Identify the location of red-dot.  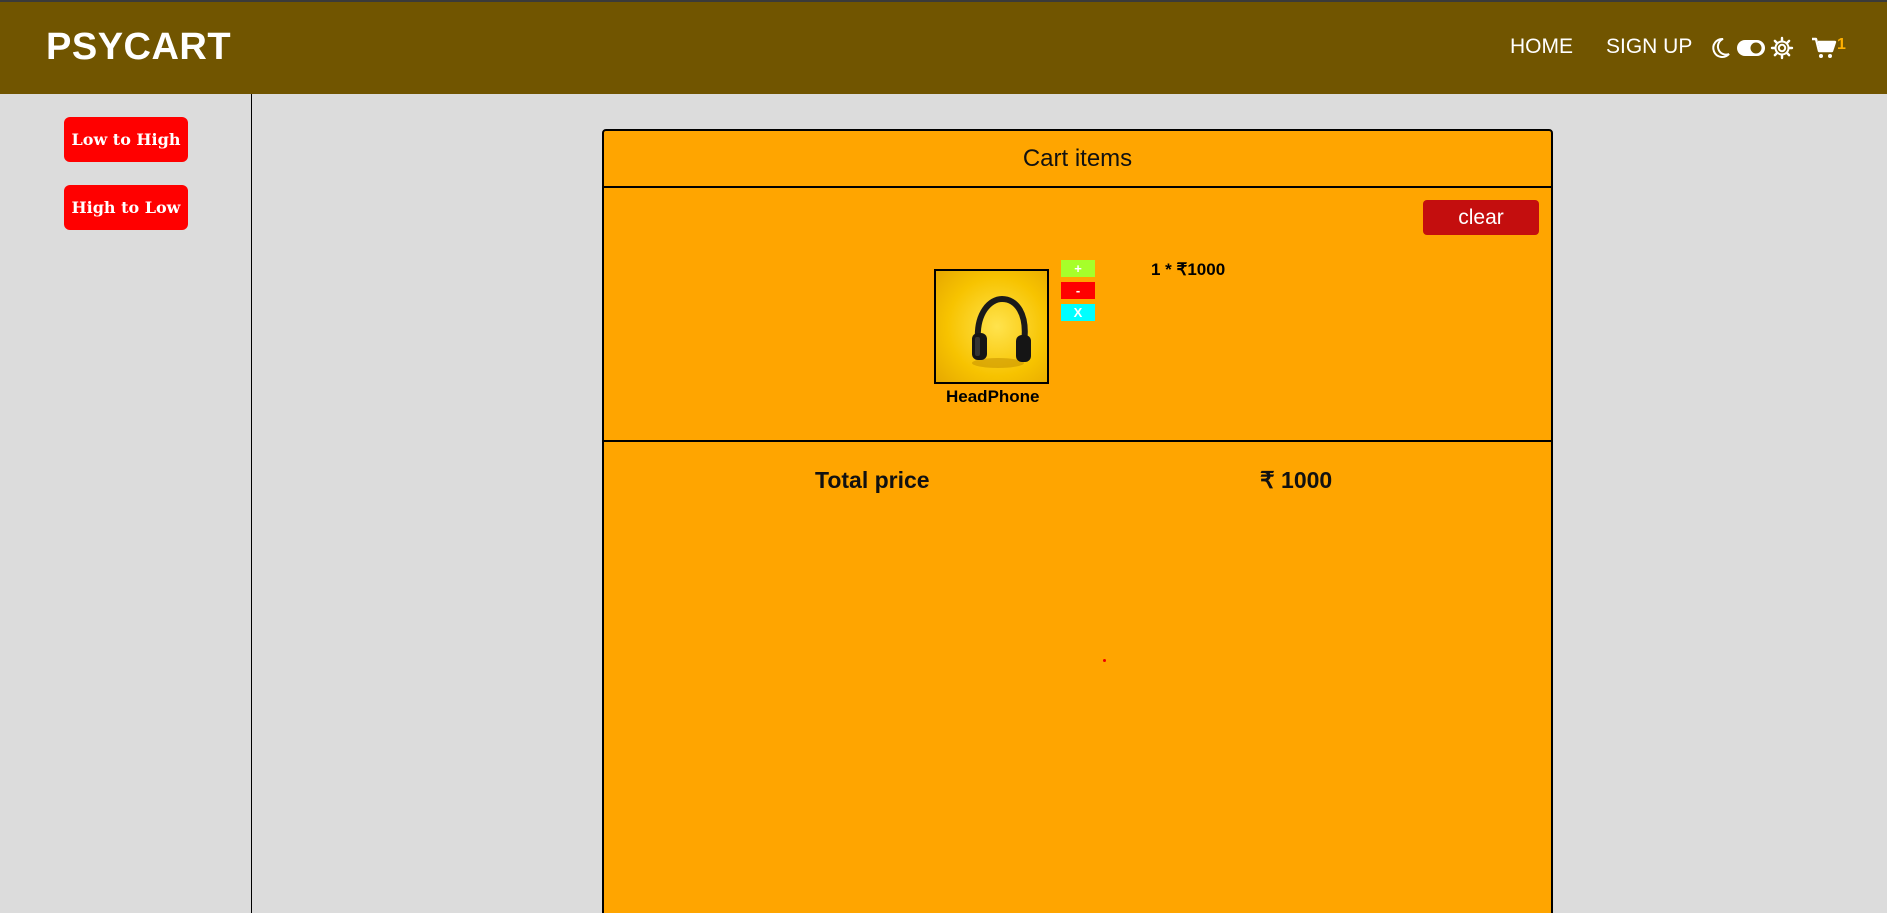
(1104, 660).